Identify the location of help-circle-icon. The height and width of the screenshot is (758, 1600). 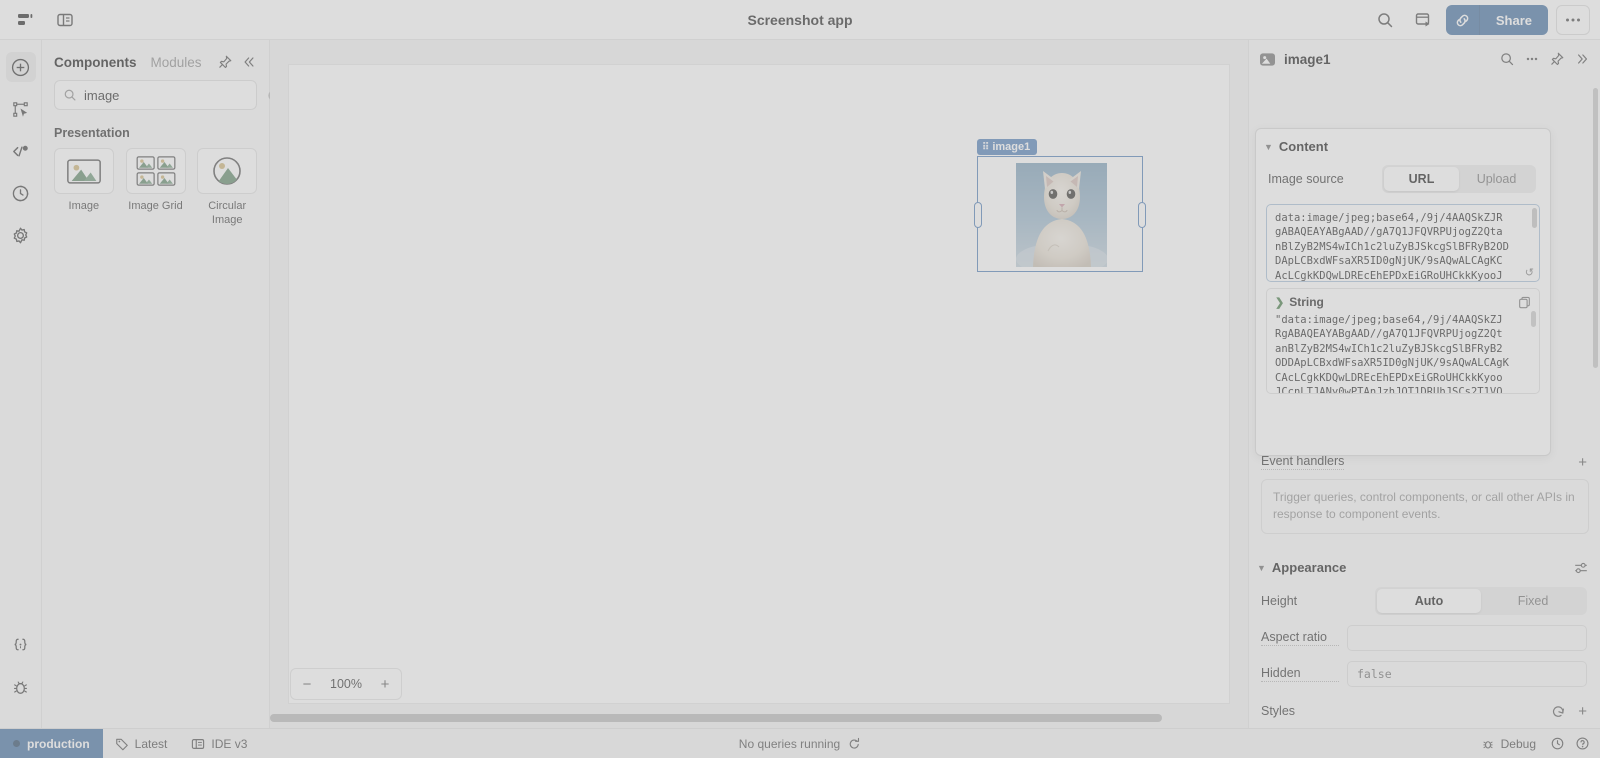
(1582, 743).